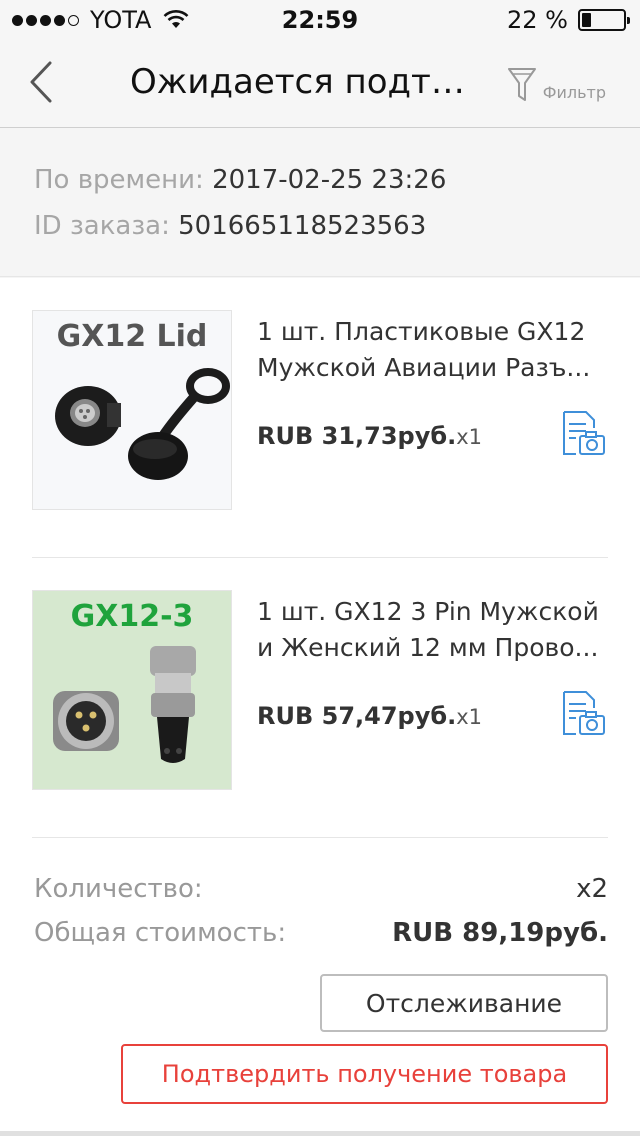  I want to click on filter-label: Фильтр, so click(574, 92).